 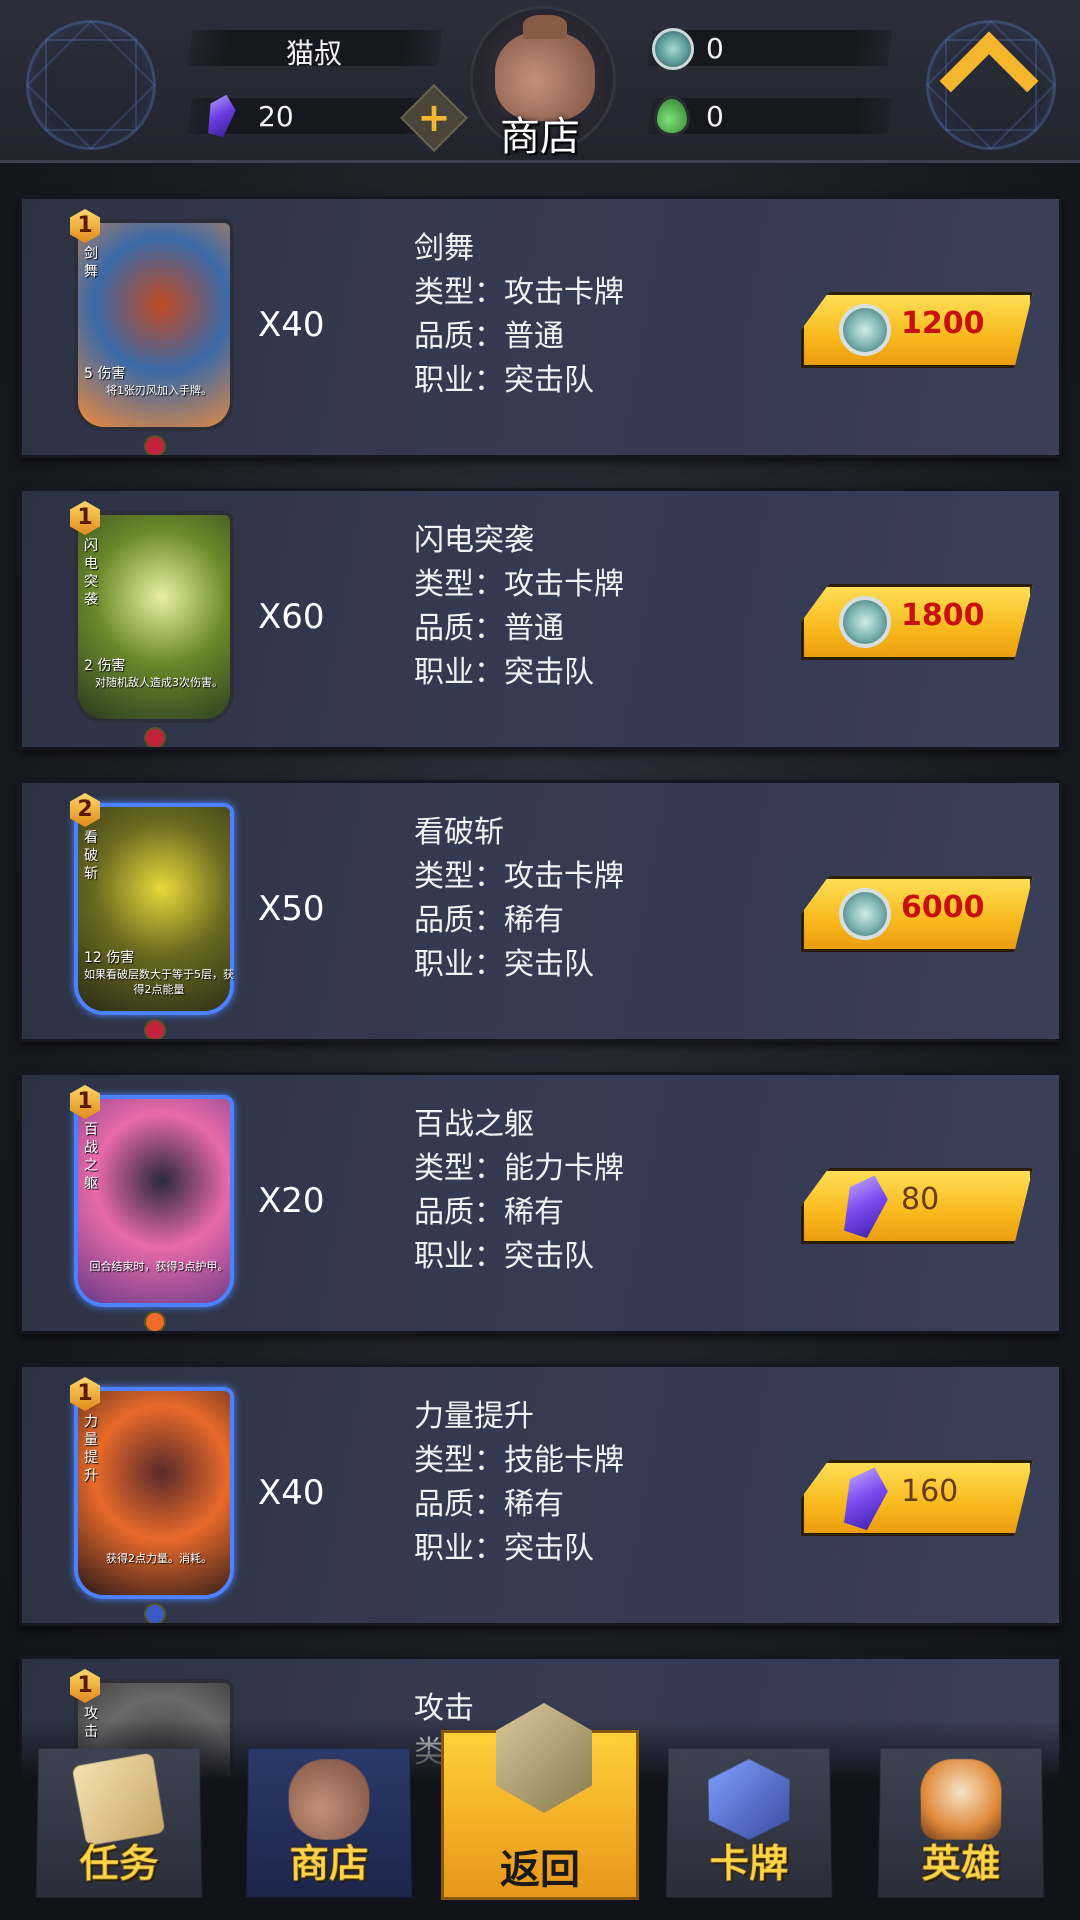 What do you see at coordinates (961, 1864) in the screenshot?
I see `nav-heroes-label: 英雄` at bounding box center [961, 1864].